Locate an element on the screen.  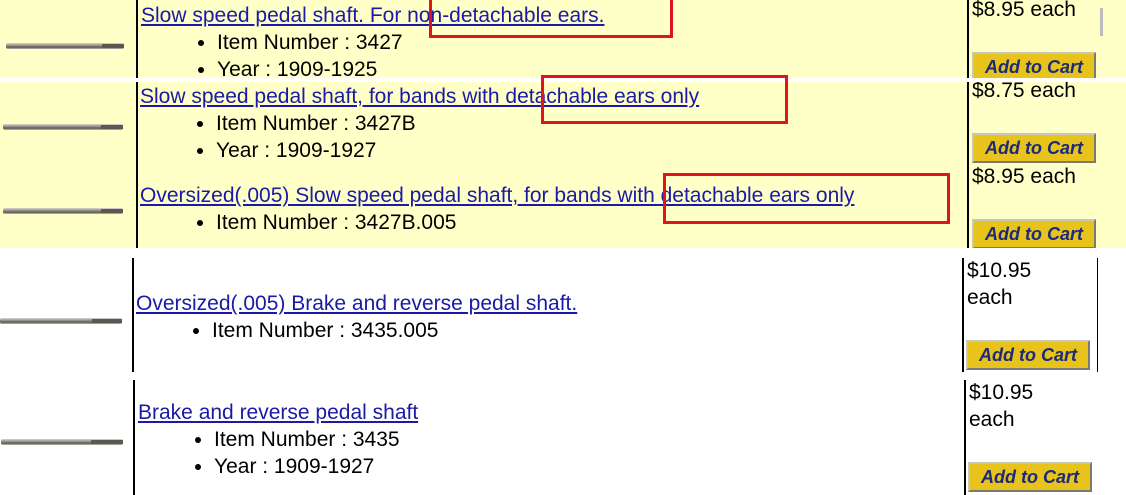
product-details: Item Number : 3435.005 is located at coordinates (356, 330).